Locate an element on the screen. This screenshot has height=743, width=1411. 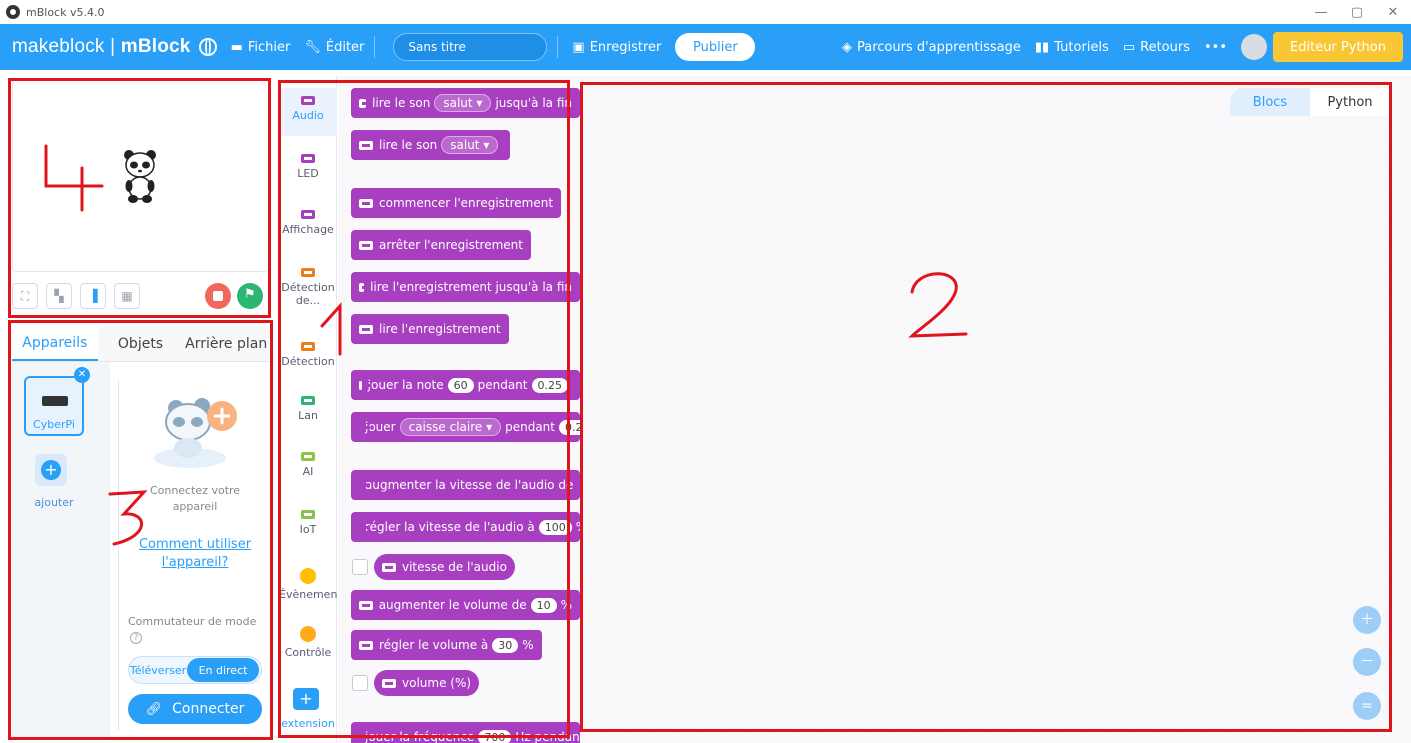
edit-menu-label: Éditer is located at coordinates (345, 47).